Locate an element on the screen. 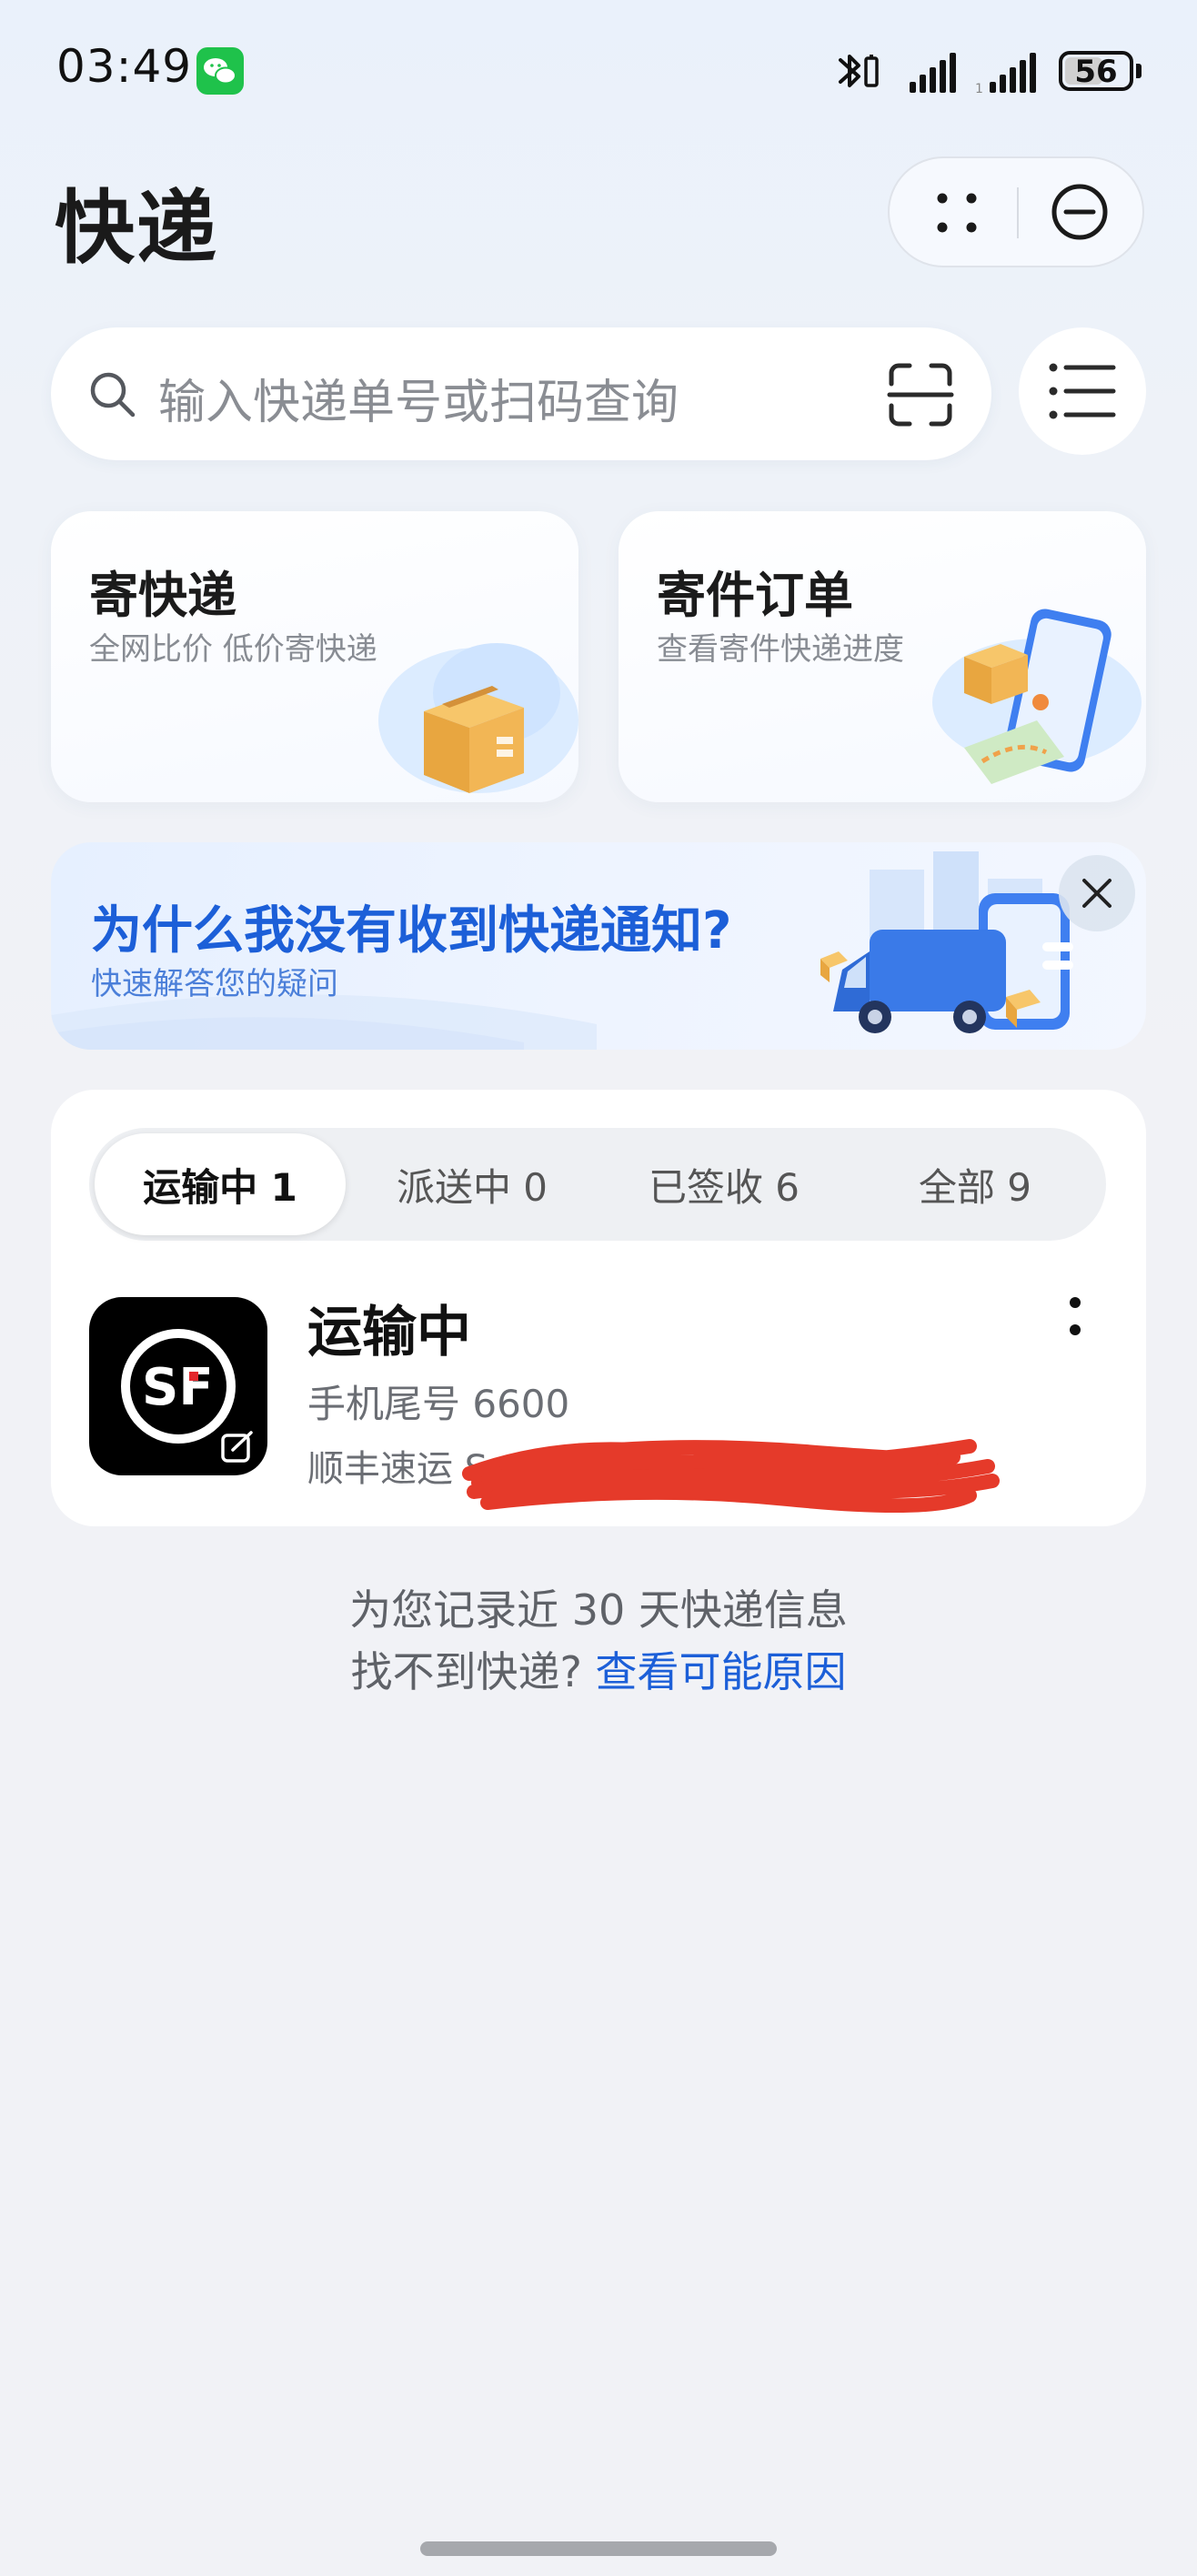  card-subtitle: 查看寄件快递进度 is located at coordinates (780, 649).